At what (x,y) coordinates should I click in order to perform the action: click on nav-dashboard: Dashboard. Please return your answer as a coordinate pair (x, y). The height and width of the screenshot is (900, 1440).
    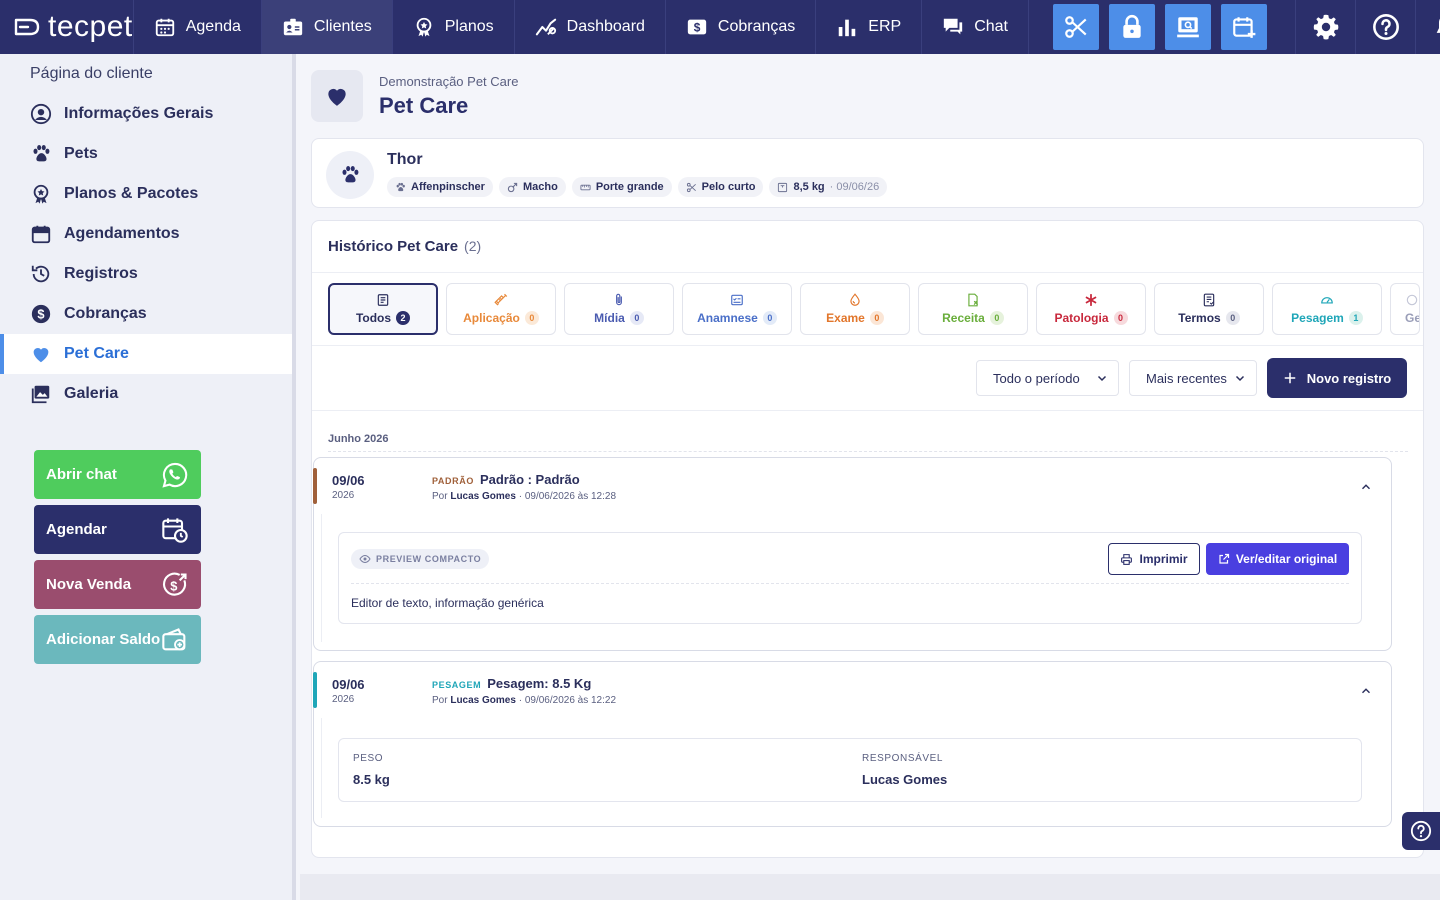
    Looking at the image, I should click on (590, 27).